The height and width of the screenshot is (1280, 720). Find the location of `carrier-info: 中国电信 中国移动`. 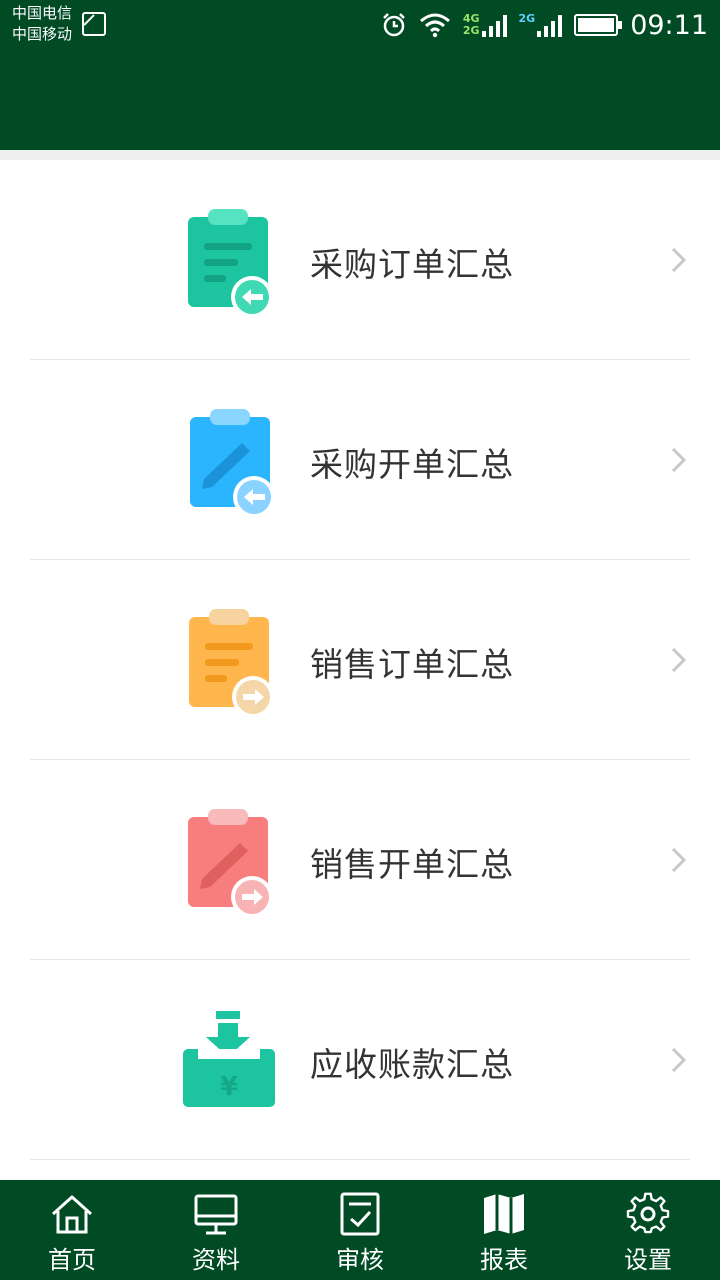

carrier-info: 中国电信 中国移动 is located at coordinates (42, 24).